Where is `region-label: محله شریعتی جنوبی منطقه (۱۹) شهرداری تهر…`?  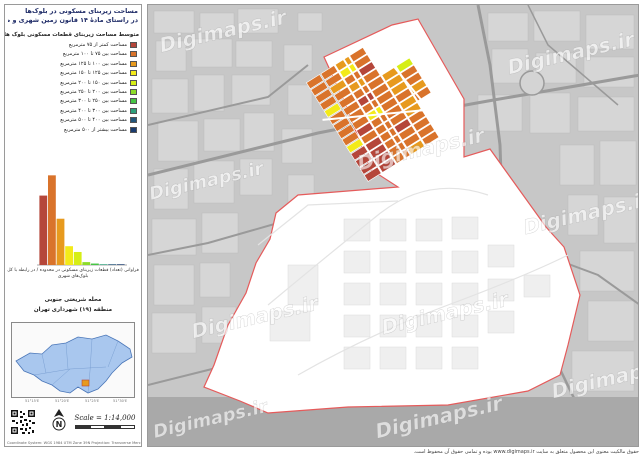 region-label: محله شریعتی جنوبی منطقه (۱۹) شهرداری تهر… is located at coordinates (73, 305).